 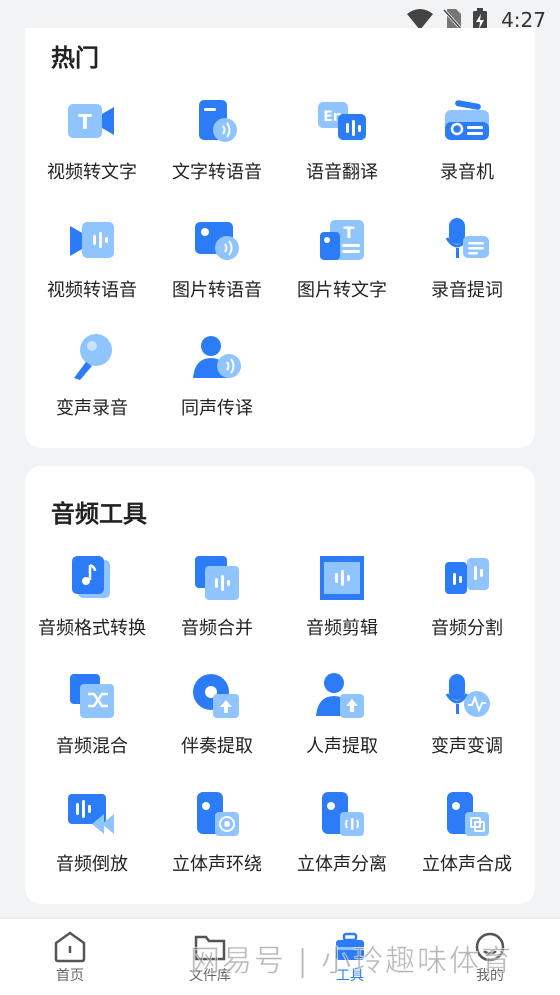 What do you see at coordinates (342, 843) in the screenshot?
I see `tool-stereo-separate: 立体声分离` at bounding box center [342, 843].